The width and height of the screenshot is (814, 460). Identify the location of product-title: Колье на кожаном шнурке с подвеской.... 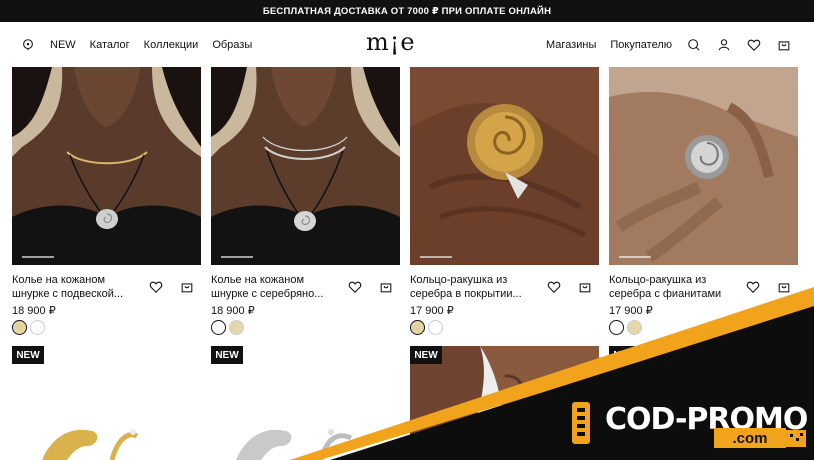
(74, 287).